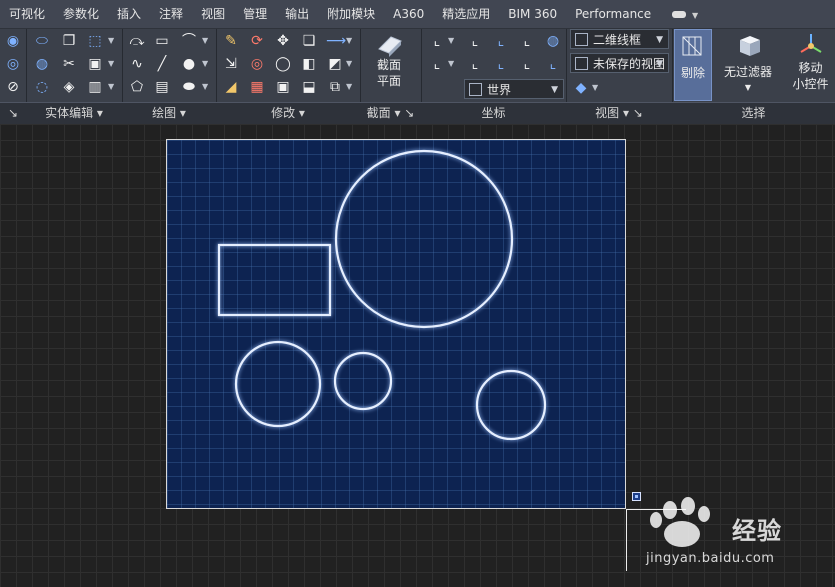 The height and width of the screenshot is (587, 835). Describe the element at coordinates (363, 381) in the screenshot. I see `circle-small` at that location.